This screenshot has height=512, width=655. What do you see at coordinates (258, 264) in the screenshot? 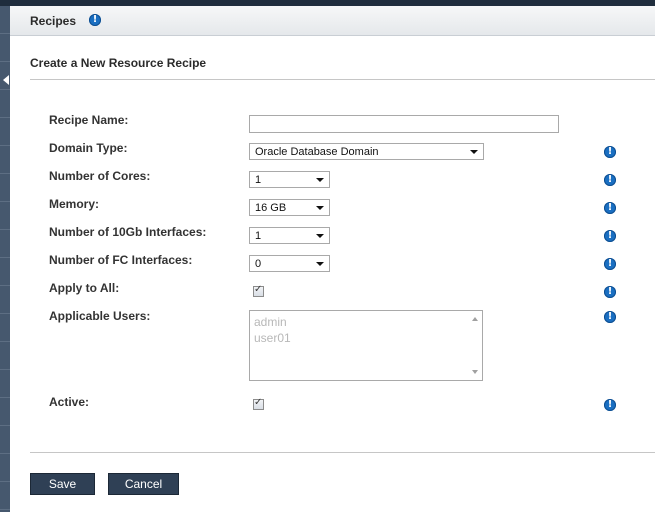
I see `fc-interfaces-value: 0` at bounding box center [258, 264].